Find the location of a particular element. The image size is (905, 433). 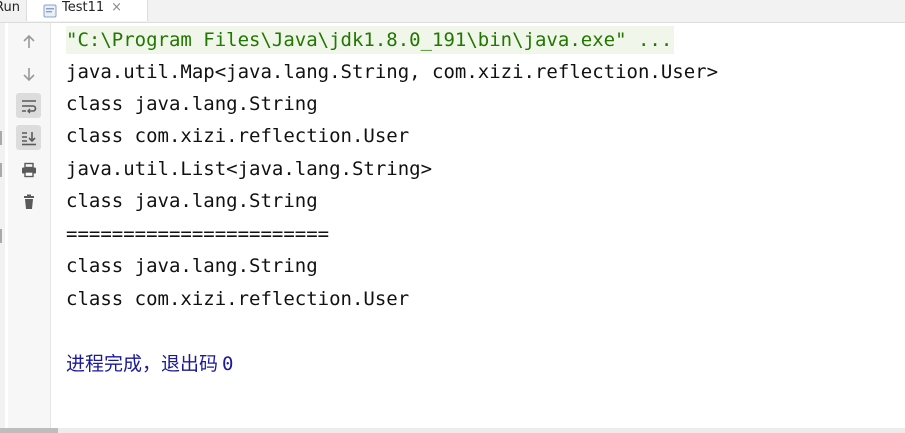

soft-wrap-icon is located at coordinates (28, 106).